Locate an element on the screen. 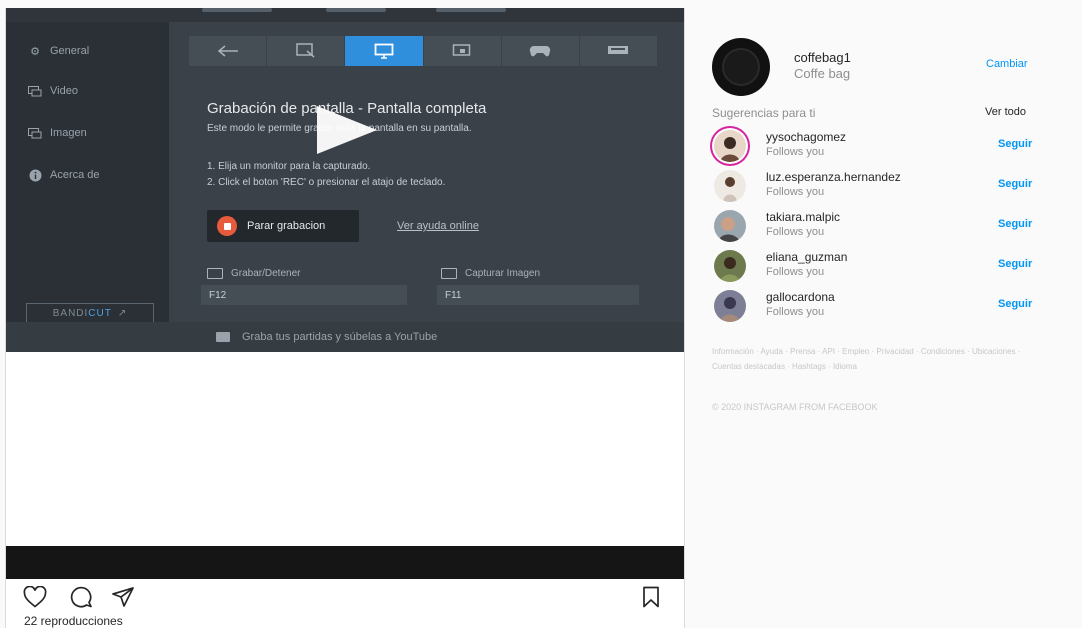  info-icon is located at coordinates (35, 175).